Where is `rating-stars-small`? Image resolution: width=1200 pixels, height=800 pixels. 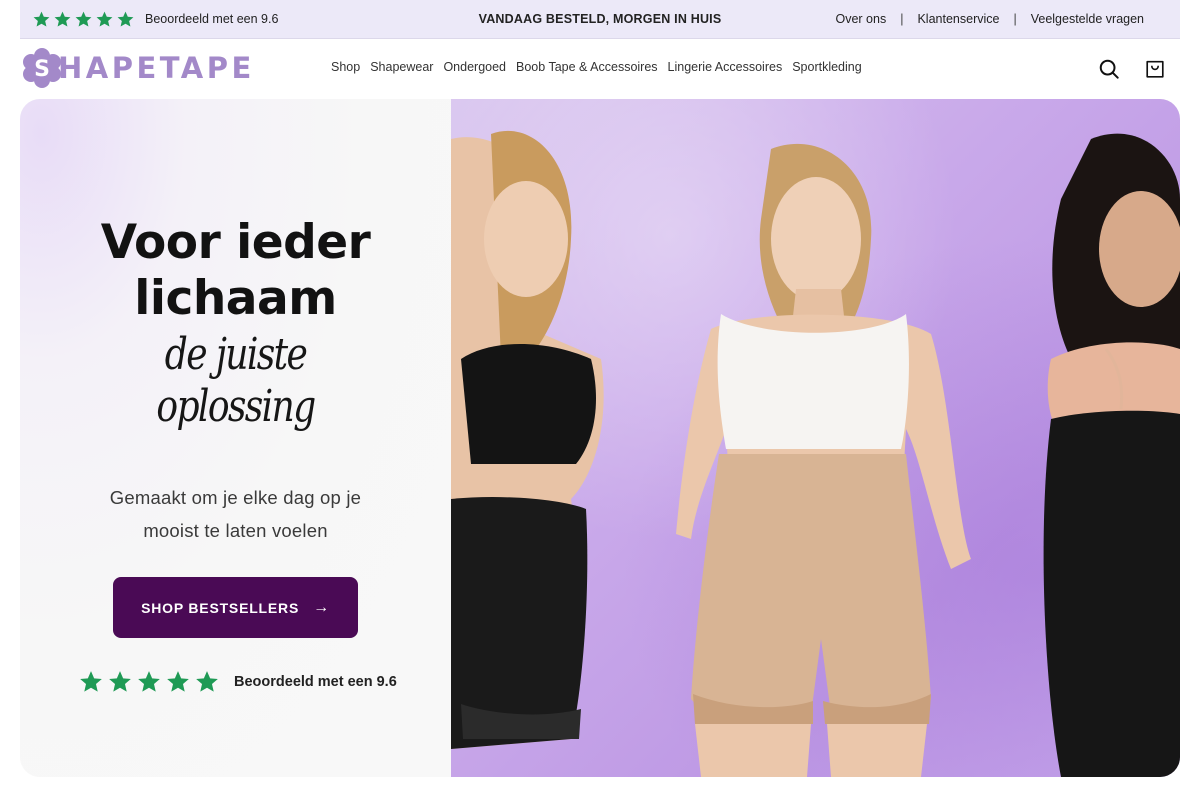
rating-stars-small is located at coordinates (83, 19).